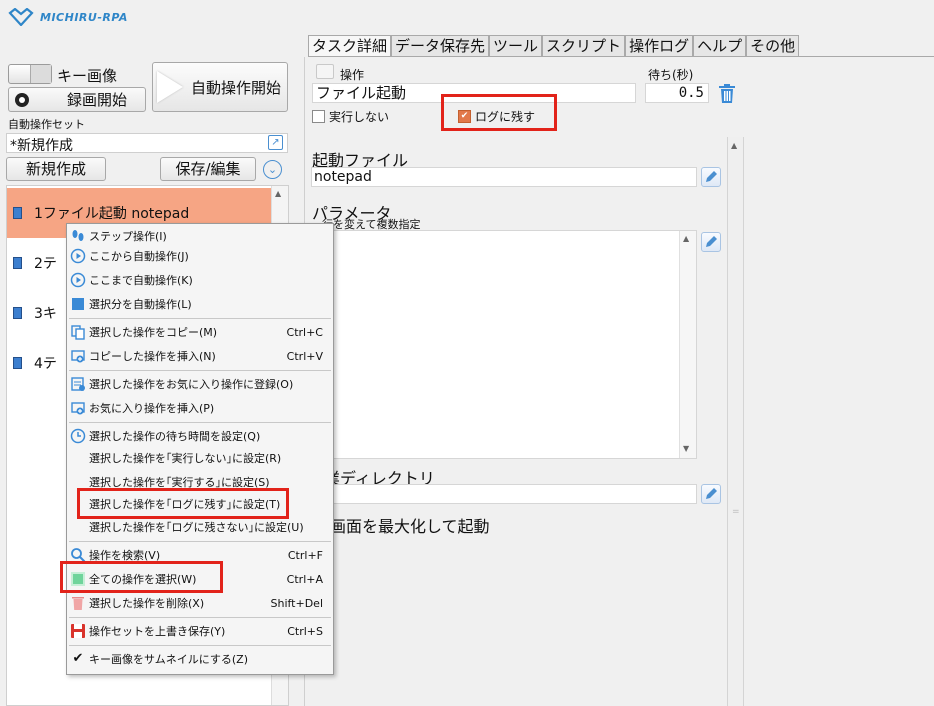 The image size is (934, 706). Describe the element at coordinates (45, 314) in the screenshot. I see `step-label: 3キ` at that location.